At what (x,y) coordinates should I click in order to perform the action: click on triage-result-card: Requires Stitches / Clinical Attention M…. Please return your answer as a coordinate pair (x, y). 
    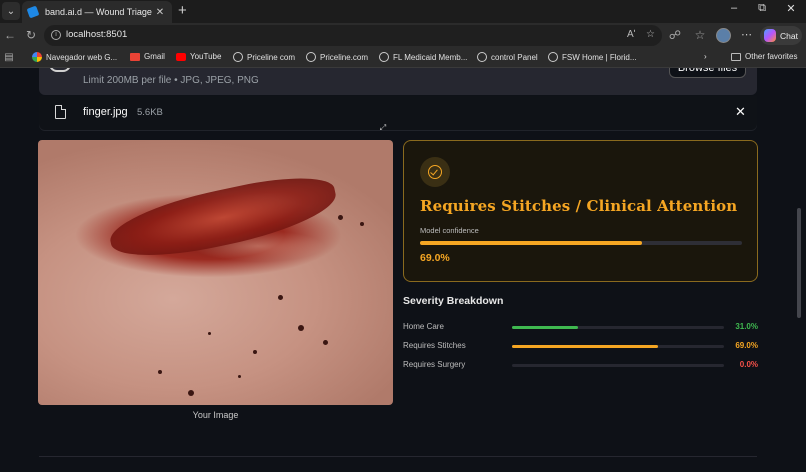
    Looking at the image, I should click on (580, 211).